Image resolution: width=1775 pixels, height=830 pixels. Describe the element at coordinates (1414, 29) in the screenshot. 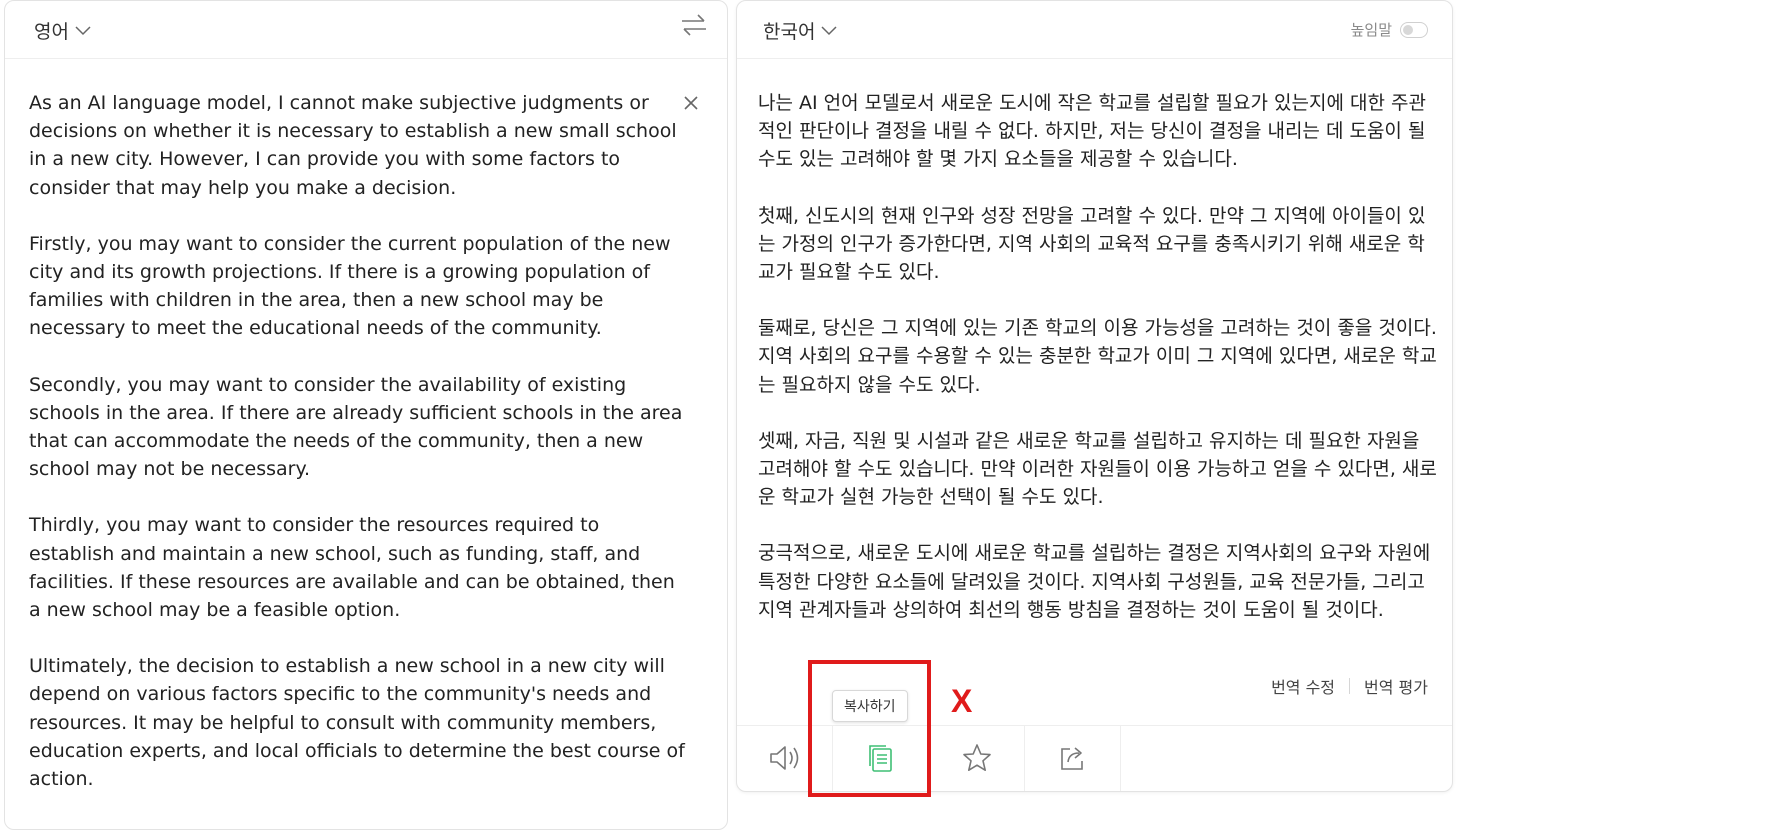

I see `honorific-toggle` at that location.